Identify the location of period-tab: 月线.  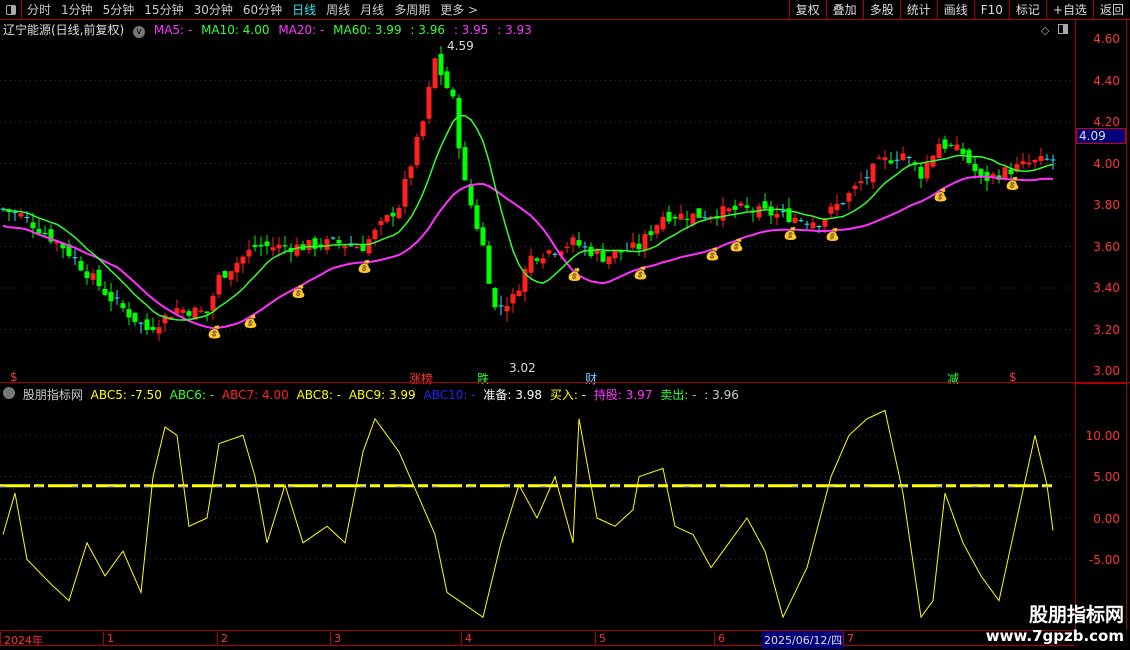
(372, 9).